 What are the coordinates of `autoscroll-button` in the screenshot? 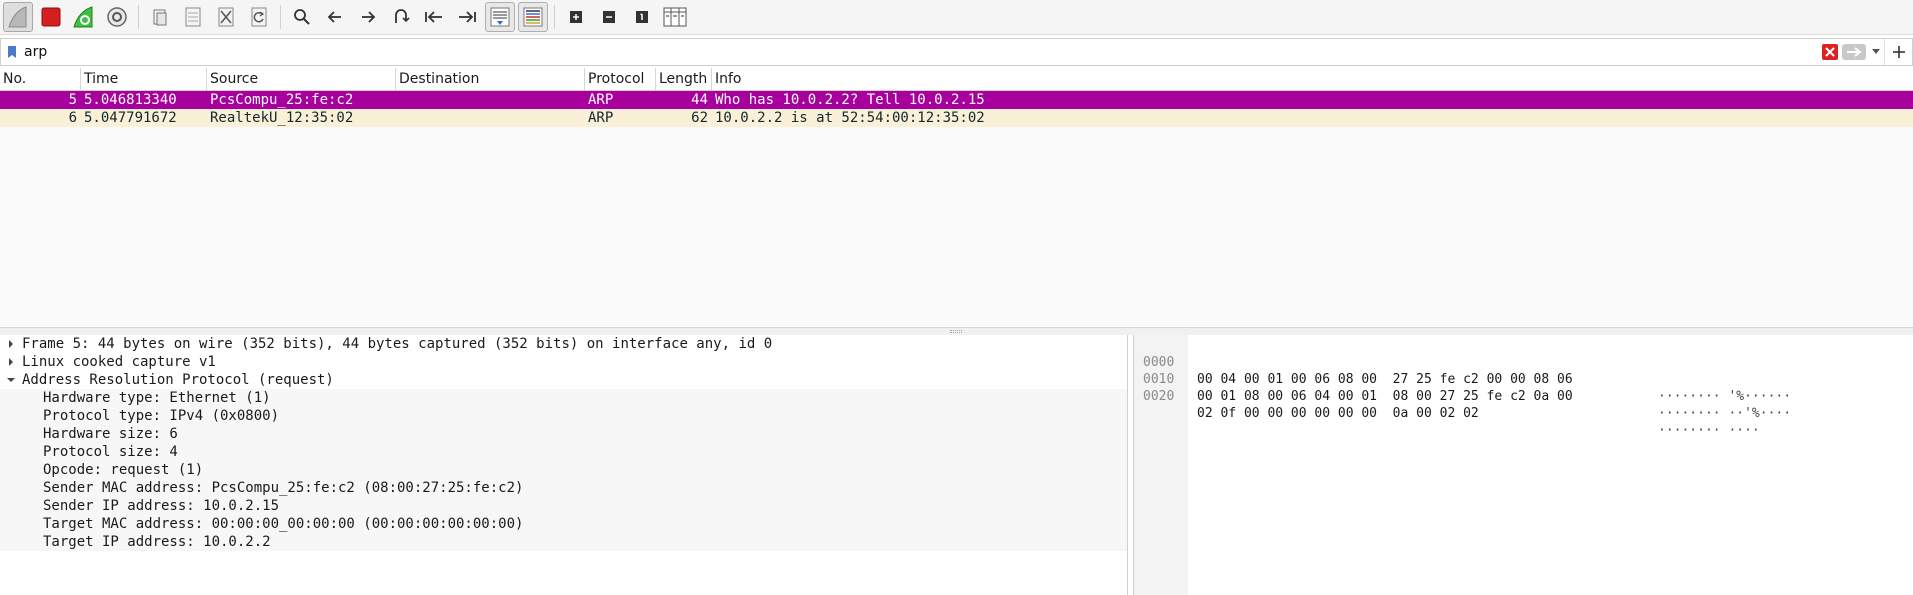 It's located at (500, 17).